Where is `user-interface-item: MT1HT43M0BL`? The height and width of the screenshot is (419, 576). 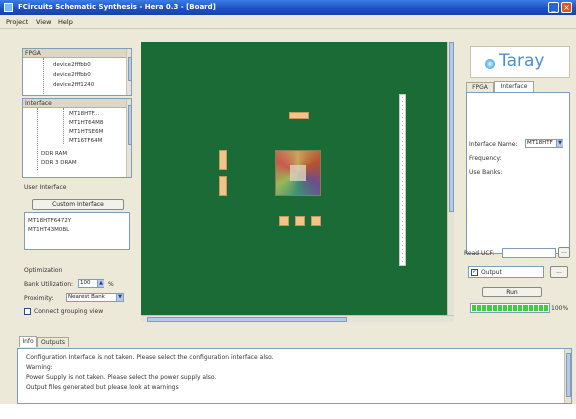
user-interface-item: MT1HT43M0BL is located at coordinates (48, 230).